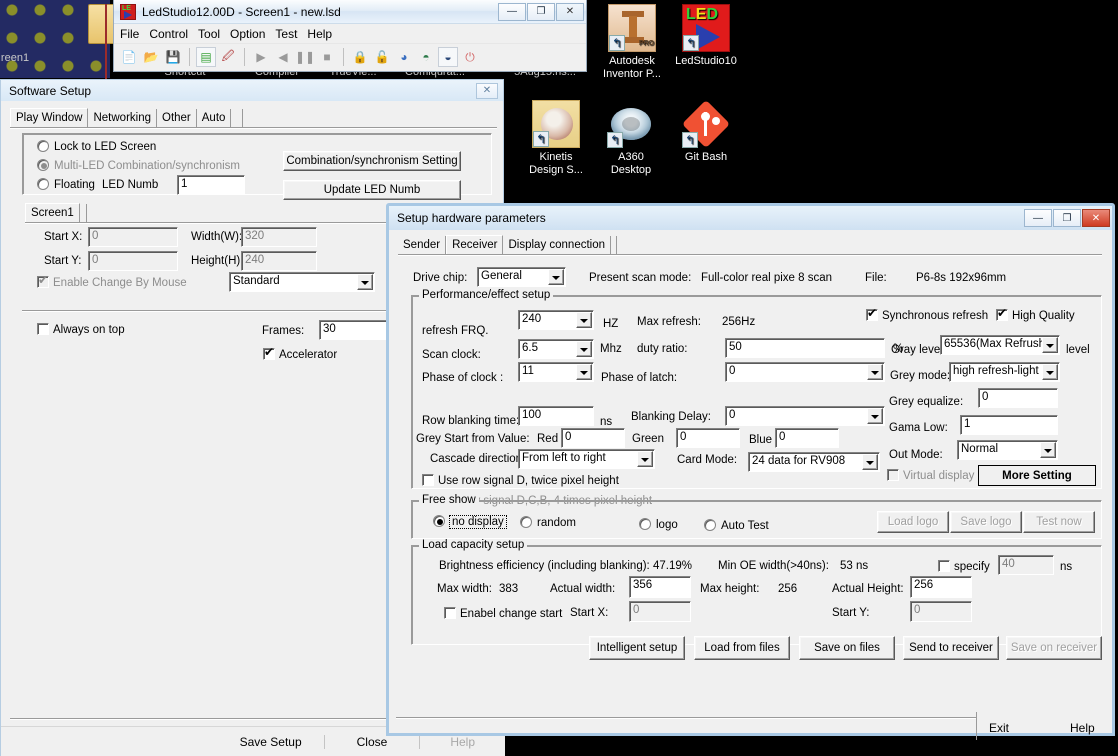 The image size is (1118, 756). Describe the element at coordinates (66, 184) in the screenshot. I see `radio-floating: Floating` at that location.